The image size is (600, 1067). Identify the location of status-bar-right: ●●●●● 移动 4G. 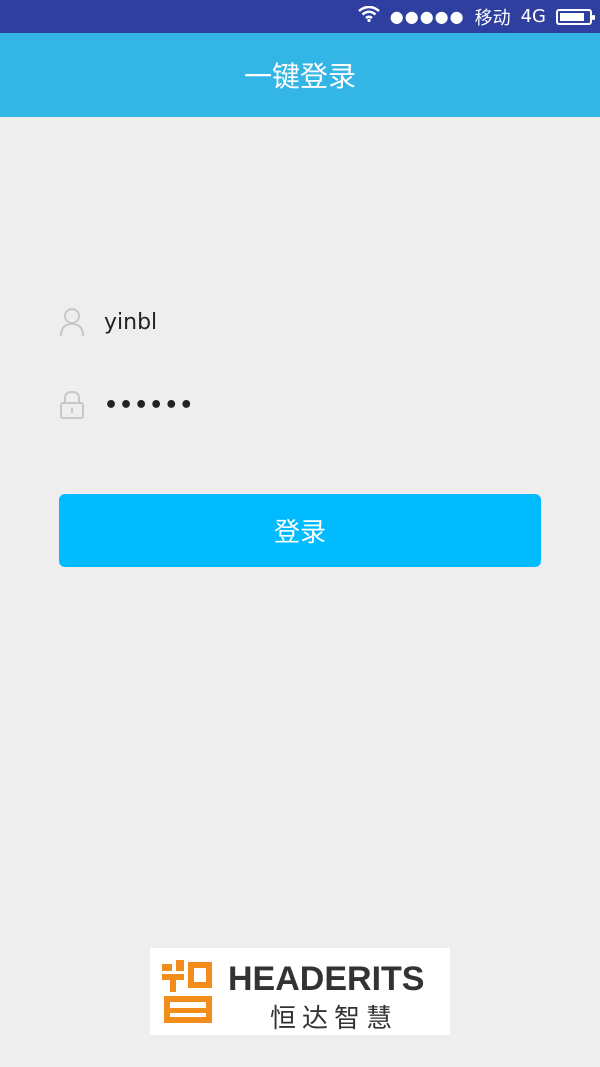
(476, 16).